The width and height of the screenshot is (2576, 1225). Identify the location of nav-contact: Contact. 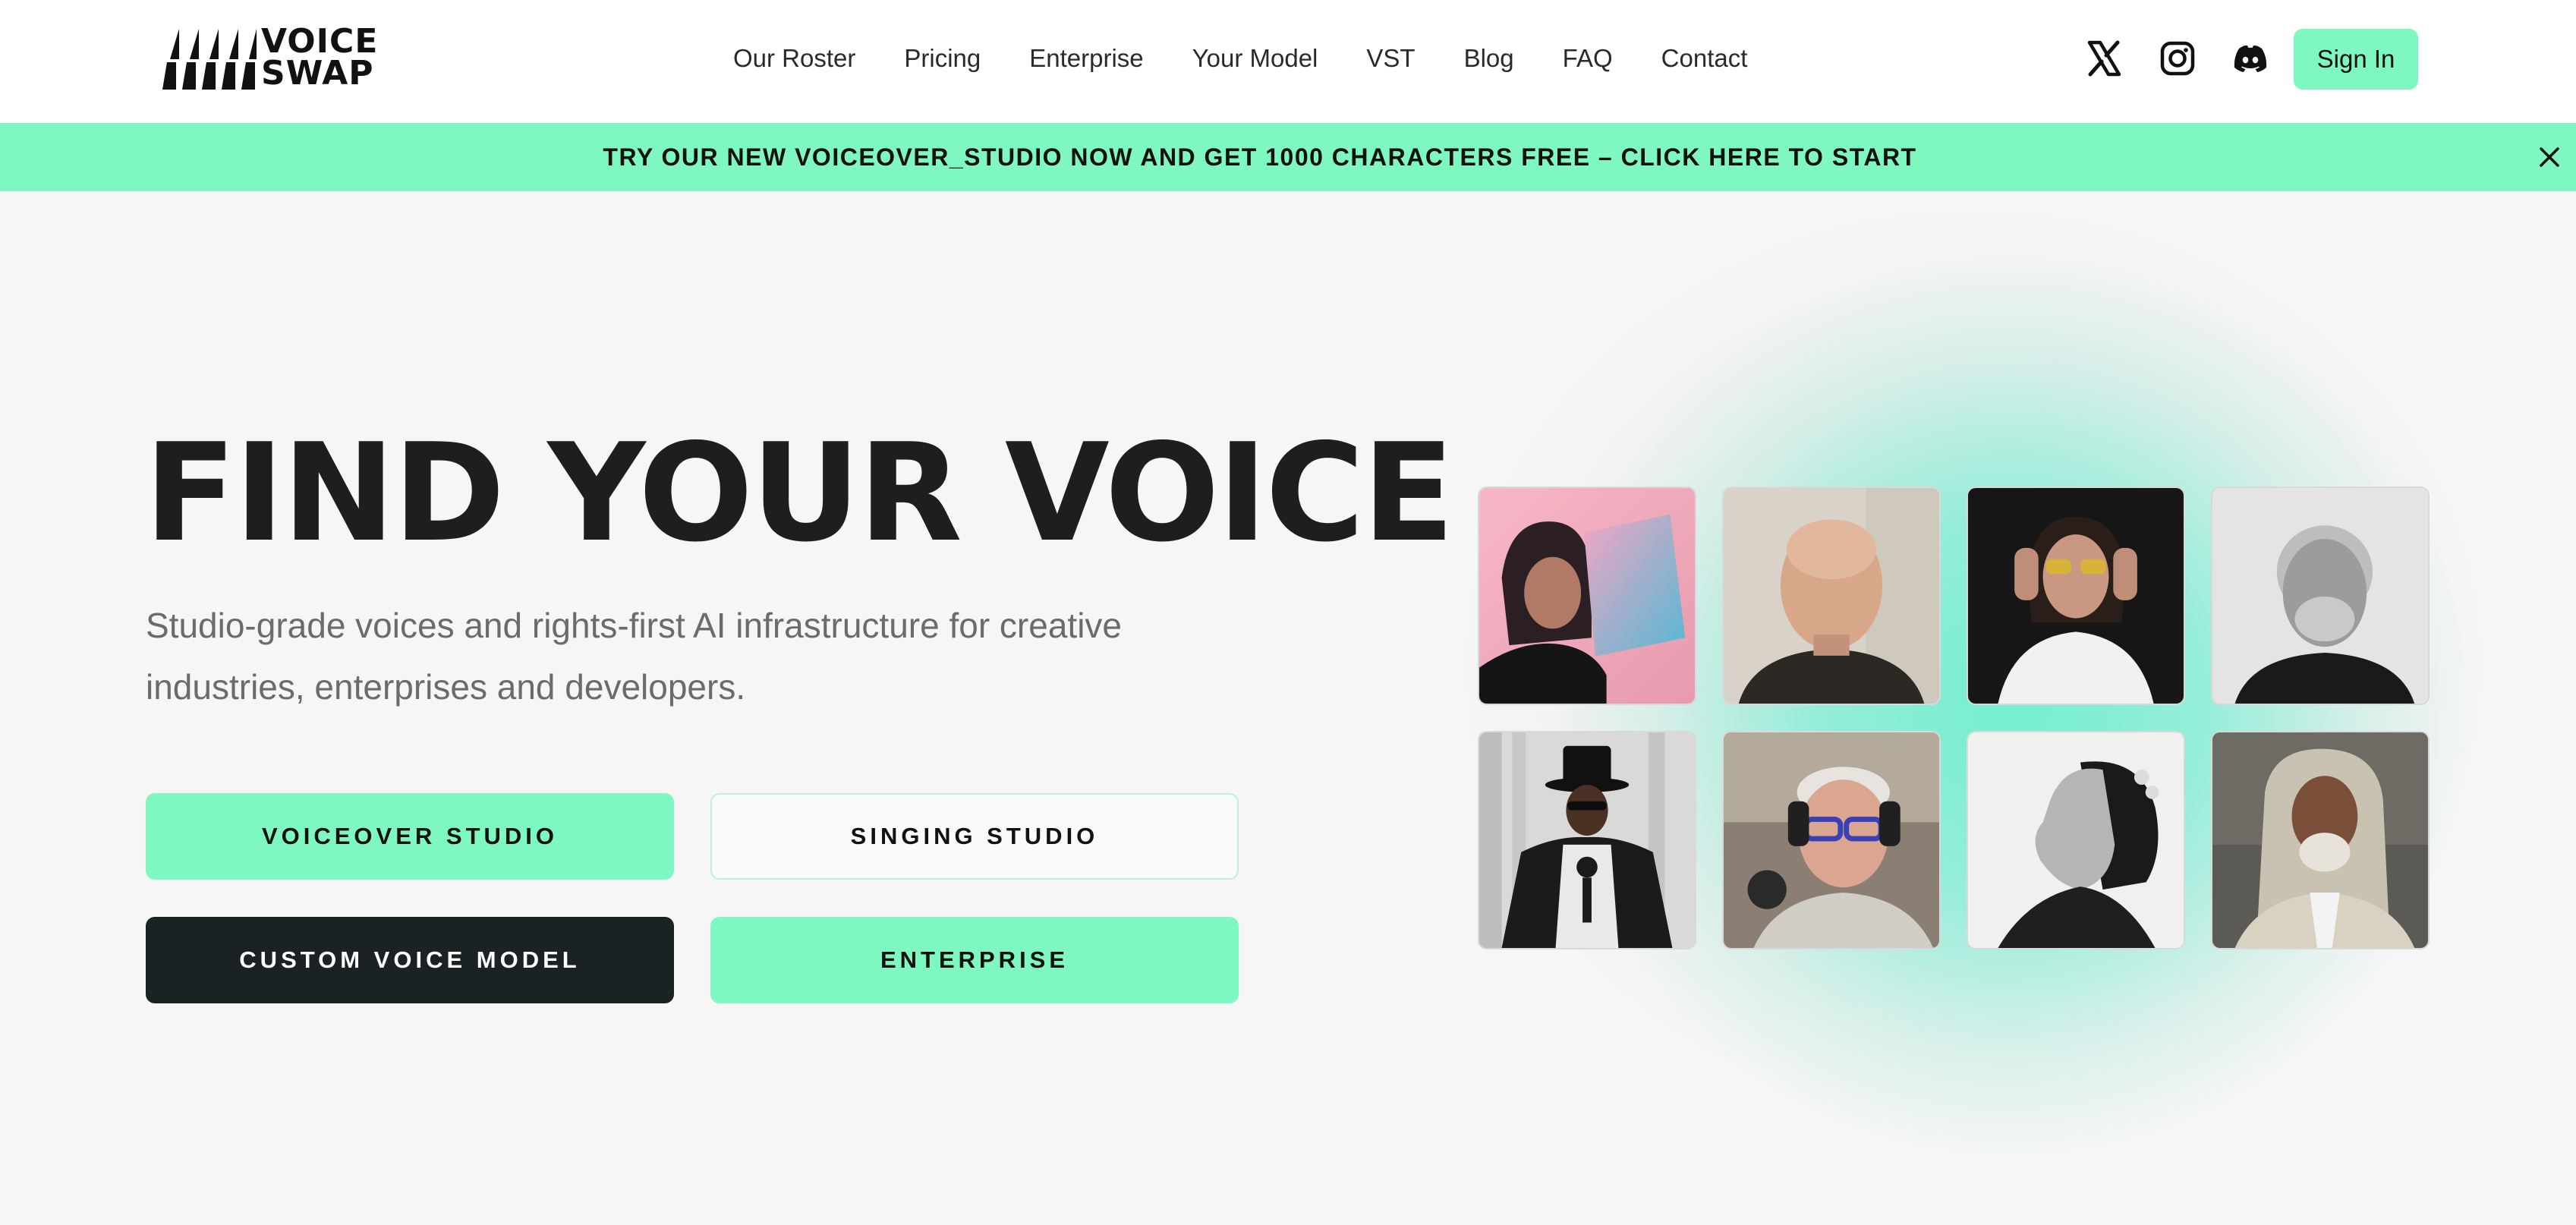
(1704, 59).